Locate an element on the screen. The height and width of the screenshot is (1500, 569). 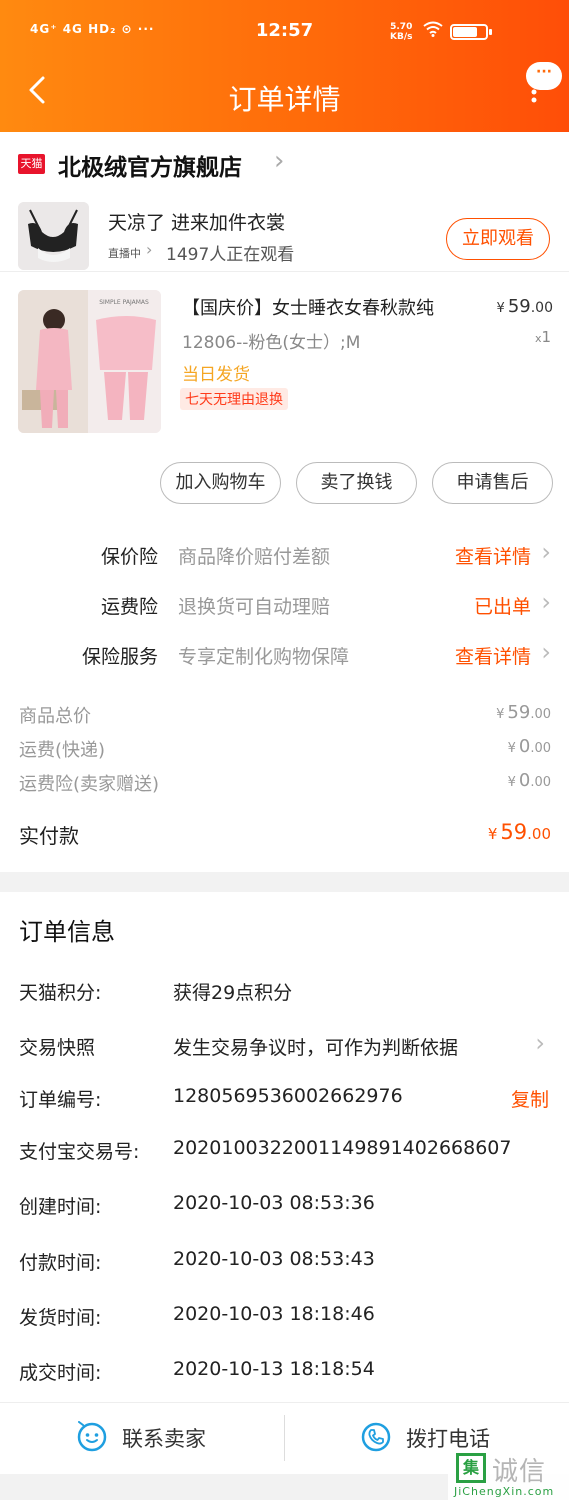
info-row-paid: 付款时间: 2020-10-03 08:53:43 is located at coordinates (284, 1263).